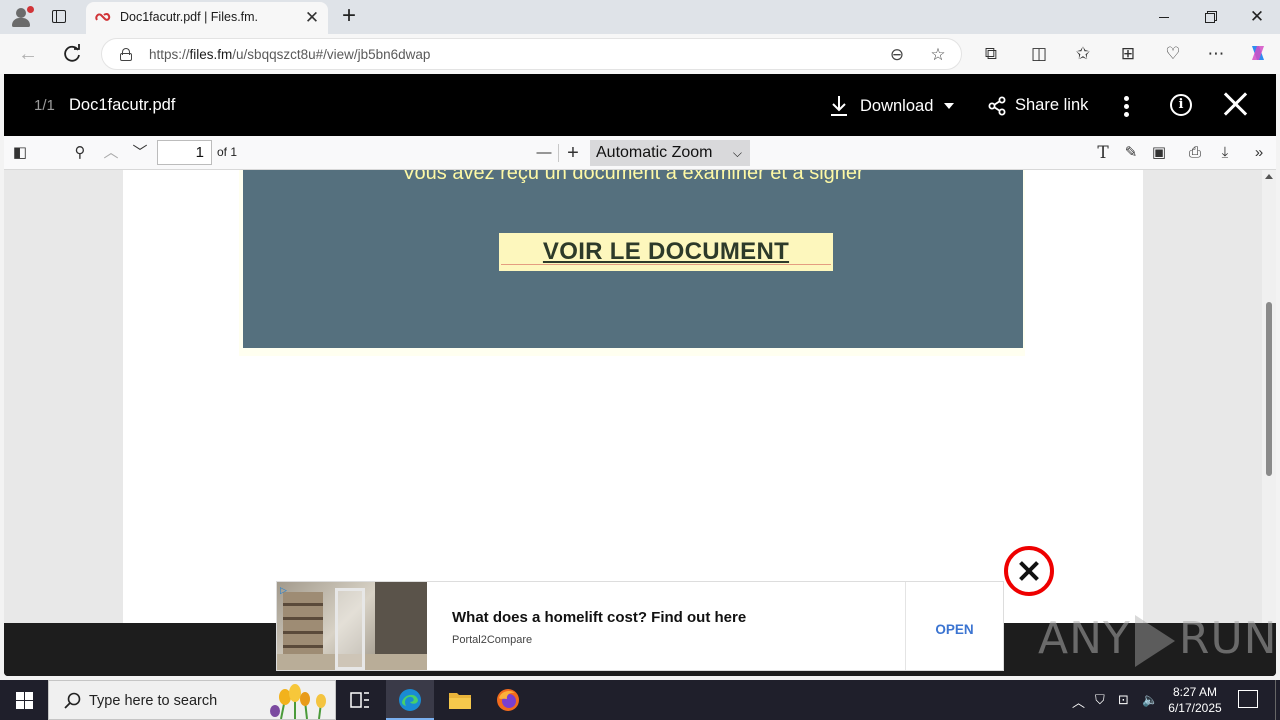 Image resolution: width=1280 pixels, height=720 pixels. What do you see at coordinates (1173, 54) in the screenshot?
I see `browser-essentials-icon: ♡` at bounding box center [1173, 54].